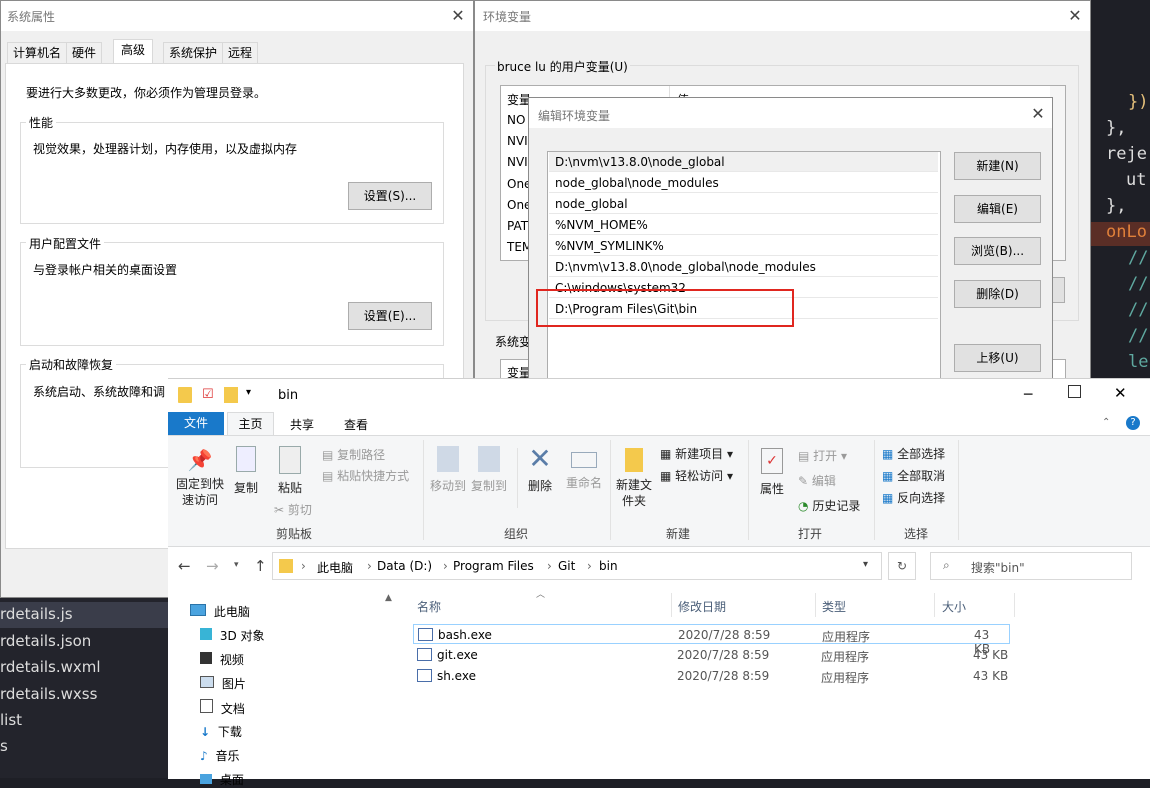 The height and width of the screenshot is (788, 1150). I want to click on column-type: 类型, so click(834, 606).